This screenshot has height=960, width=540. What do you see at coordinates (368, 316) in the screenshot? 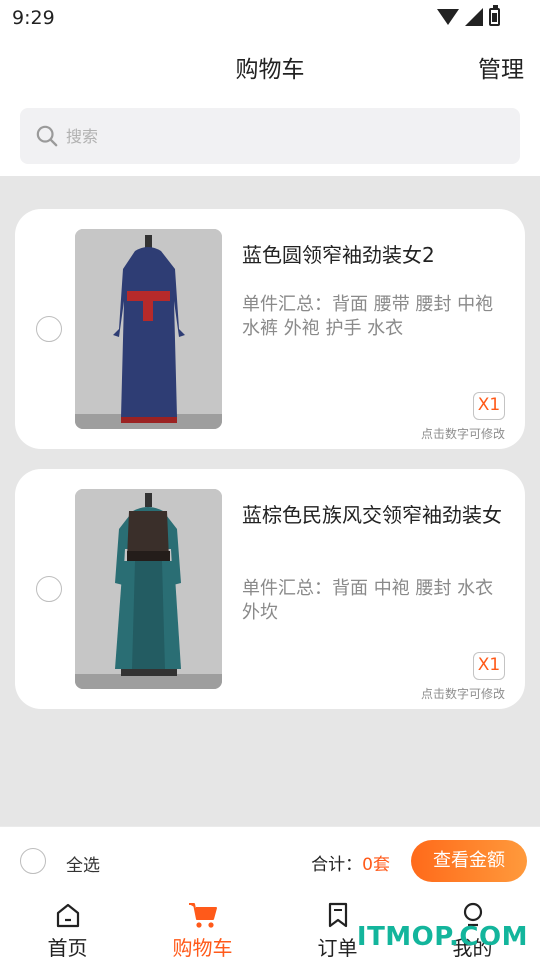
I see `product-summary: 单件汇总：背面 腰带 腰封 中袍 水裤 外袍 护手 水衣` at bounding box center [368, 316].